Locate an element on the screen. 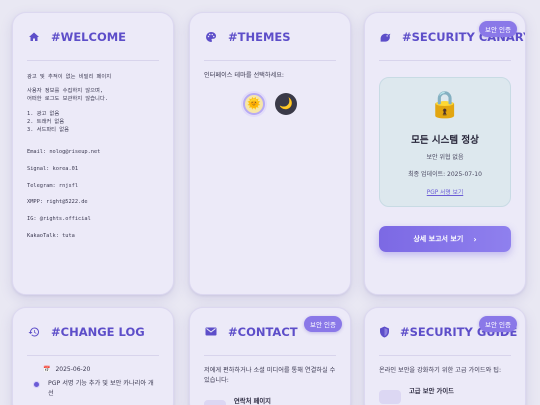 The image size is (540, 405). welcome-line: 사용자 정보를 수집하지 않으며, is located at coordinates (65, 91).